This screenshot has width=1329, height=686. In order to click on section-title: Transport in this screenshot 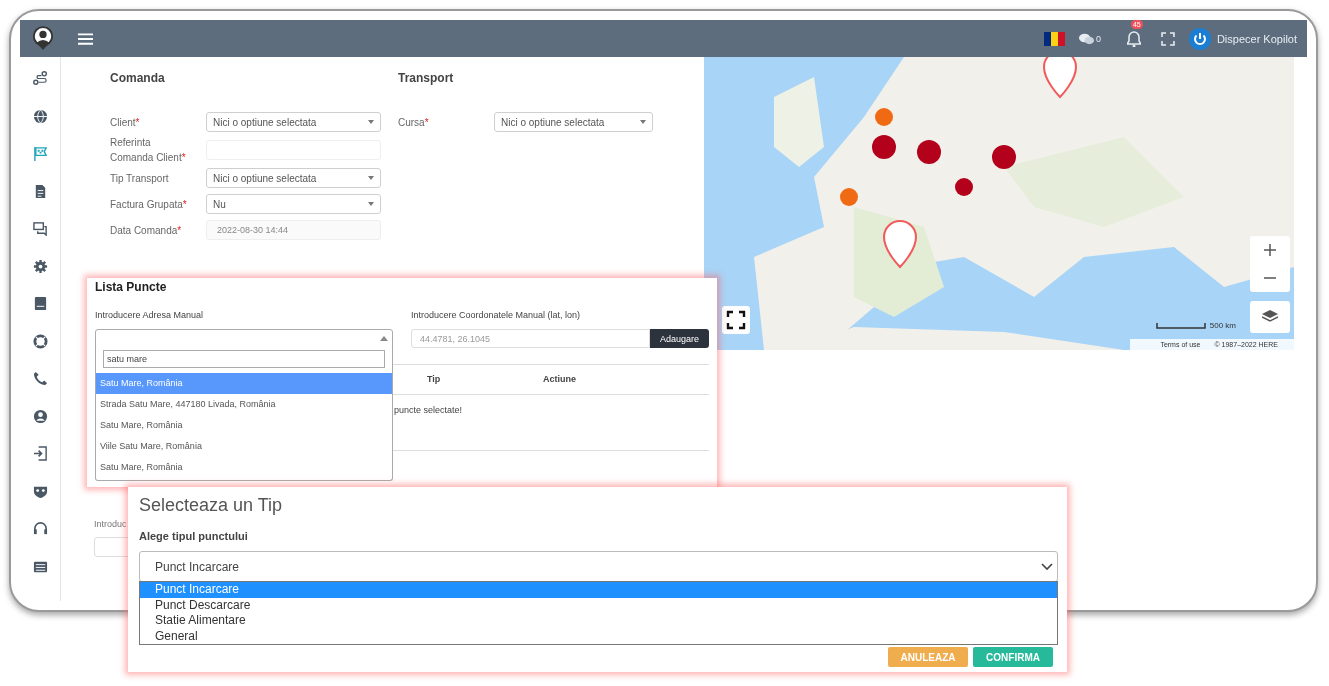, I will do `click(426, 78)`.